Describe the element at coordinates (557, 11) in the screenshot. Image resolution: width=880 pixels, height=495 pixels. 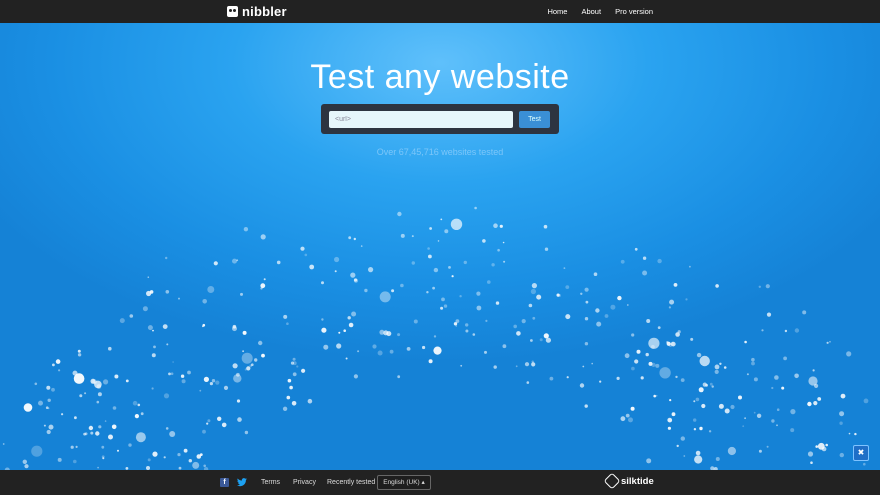
I see `nav-home: Home` at that location.